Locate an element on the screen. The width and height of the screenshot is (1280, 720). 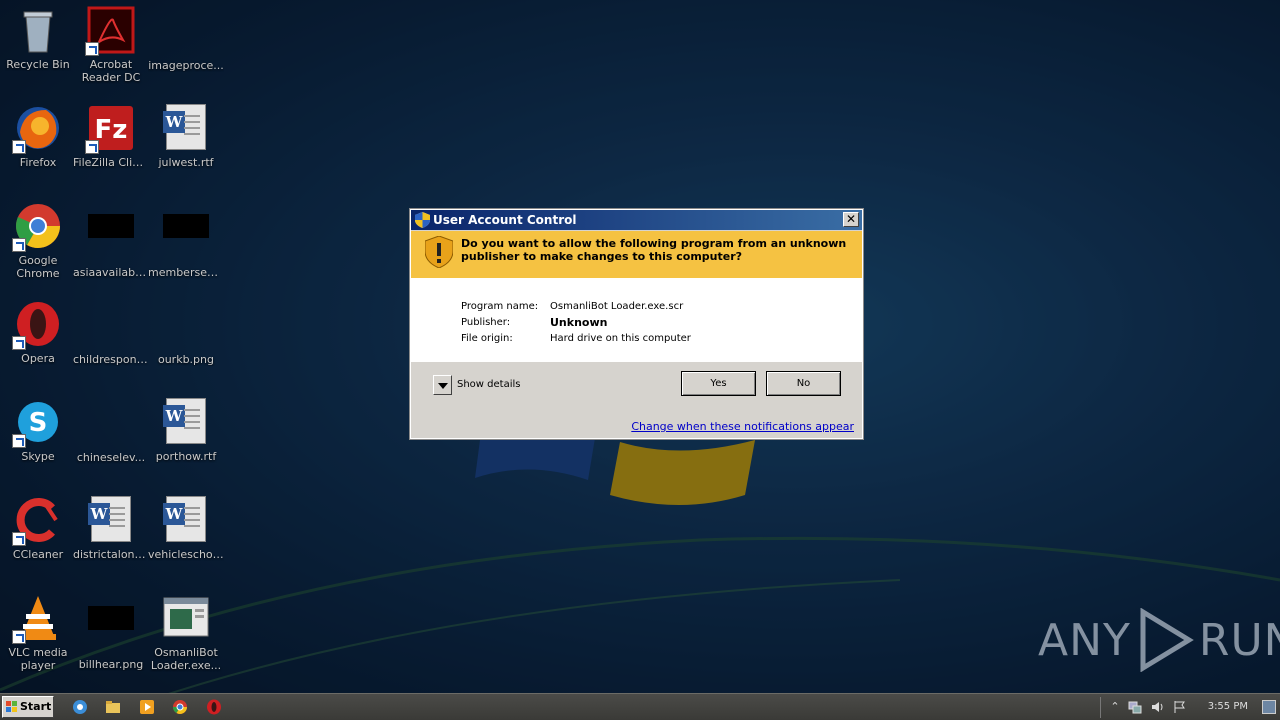
publisher-label: Publisher: is located at coordinates (486, 322).